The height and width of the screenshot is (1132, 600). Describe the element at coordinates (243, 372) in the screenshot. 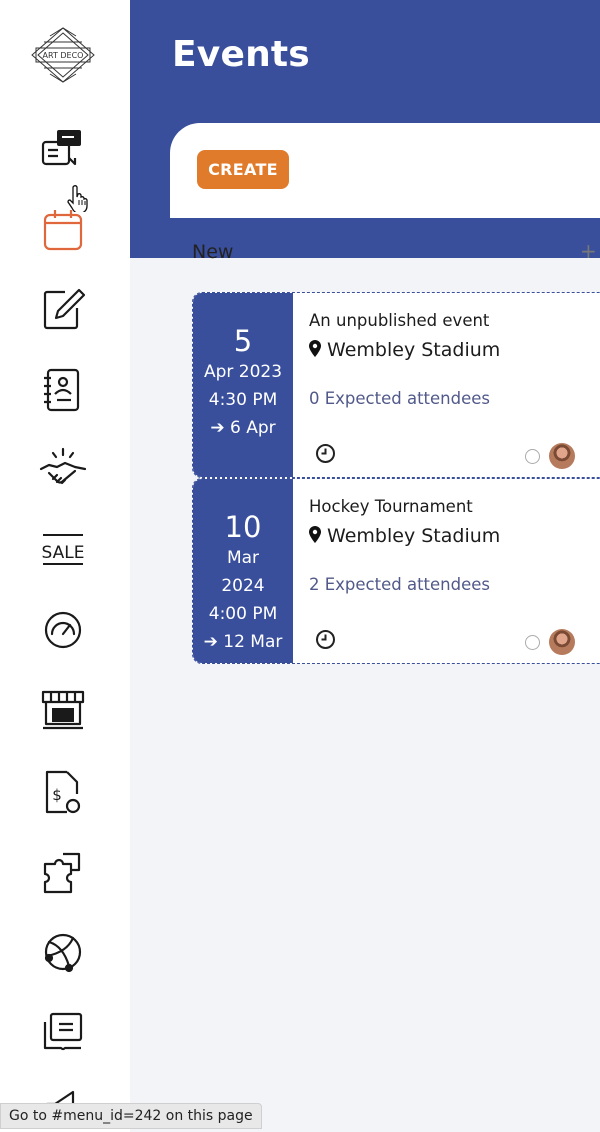

I see `event-month-year: Apr 2023` at that location.